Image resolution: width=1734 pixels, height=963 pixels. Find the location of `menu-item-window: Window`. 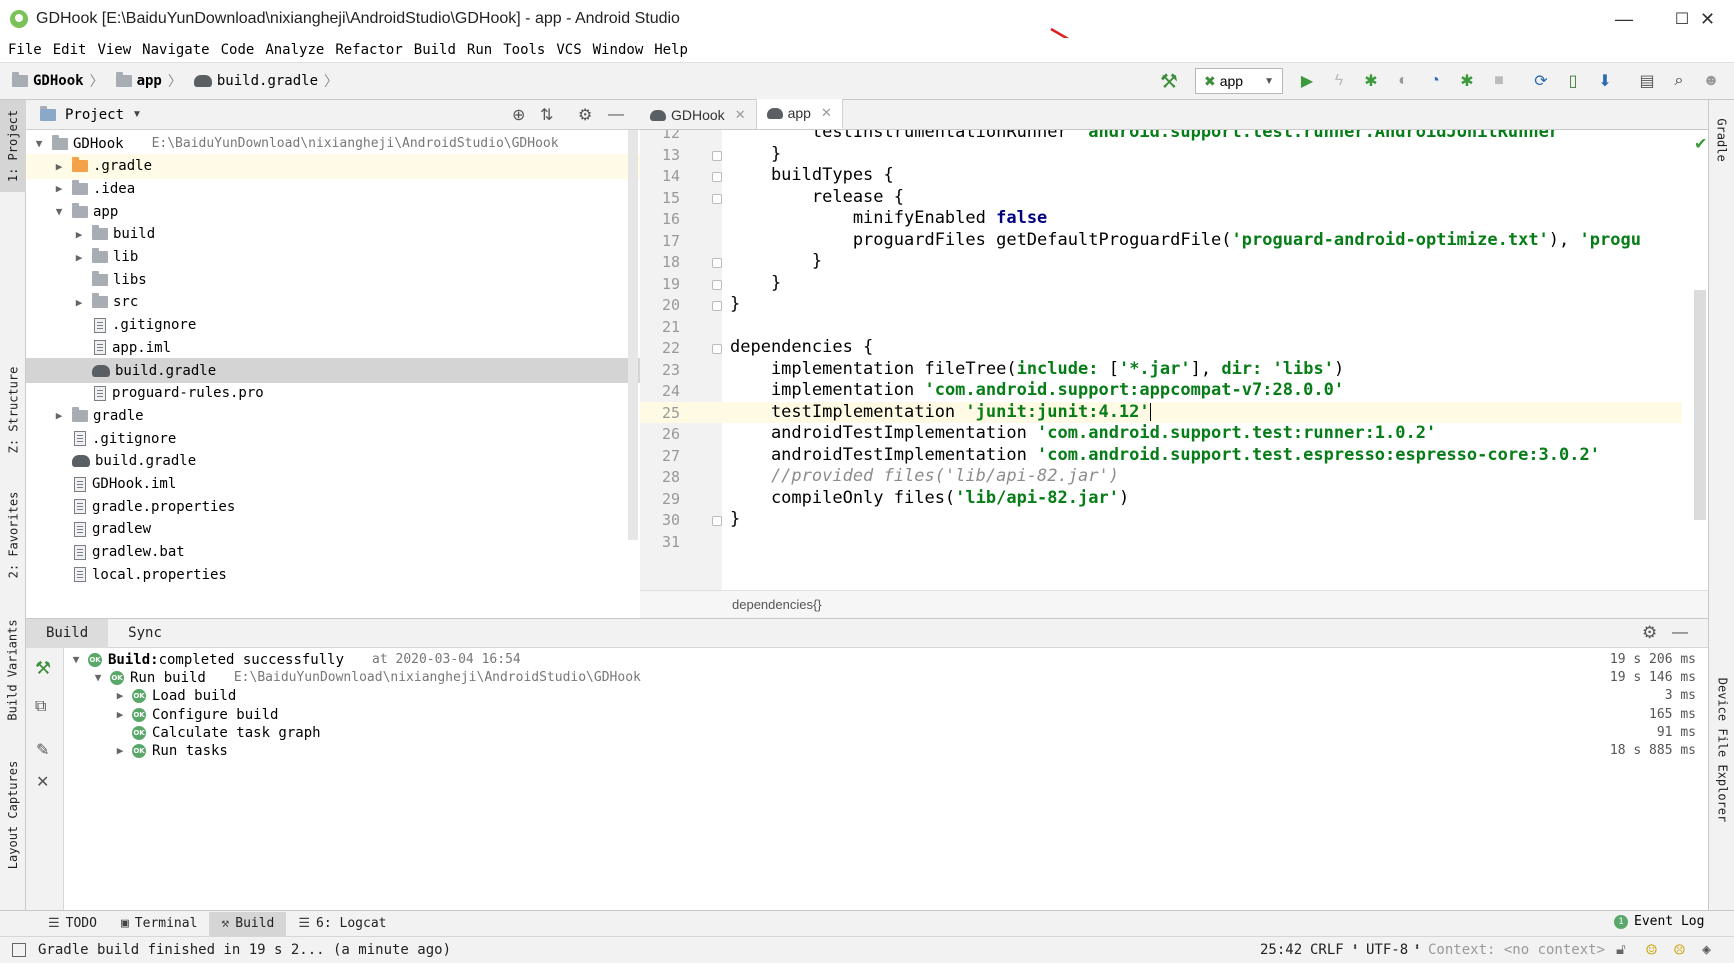

menu-item-window: Window is located at coordinates (618, 50).